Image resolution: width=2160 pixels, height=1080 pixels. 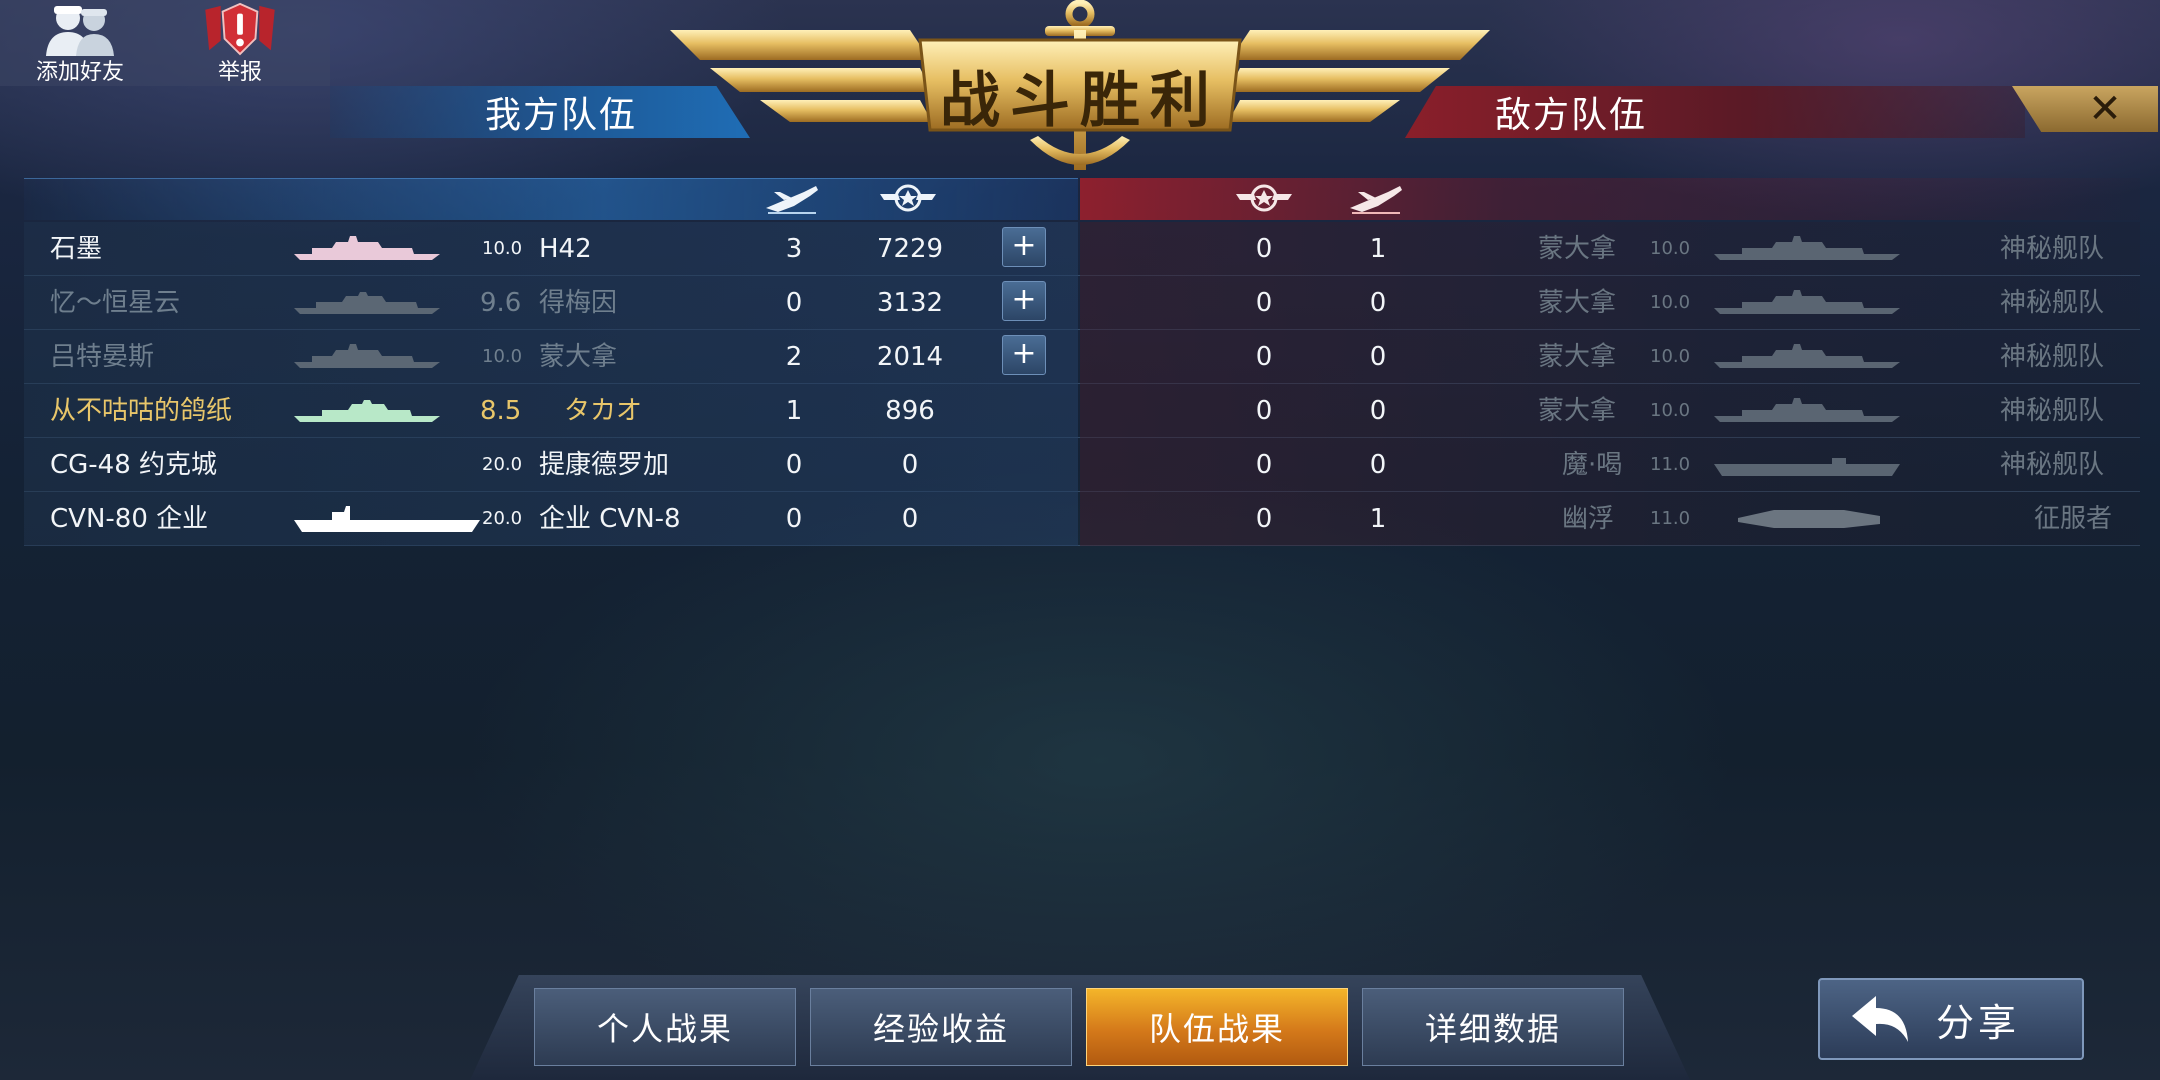 What do you see at coordinates (565, 249) in the screenshot?
I see `ally-ship-name: H42` at bounding box center [565, 249].